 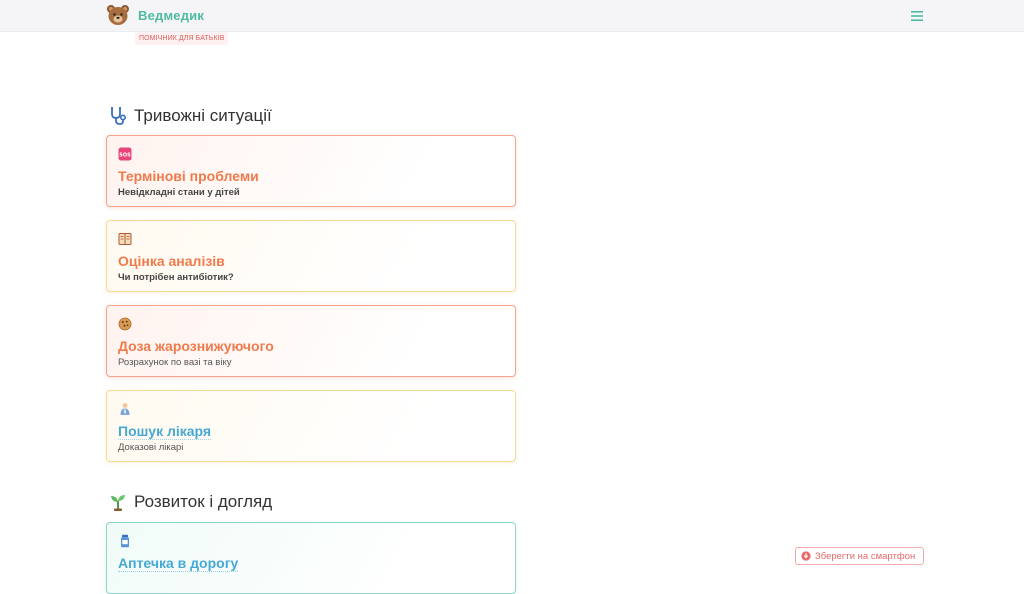 What do you see at coordinates (165, 431) in the screenshot?
I see `card-title: Пошук лікаря` at bounding box center [165, 431].